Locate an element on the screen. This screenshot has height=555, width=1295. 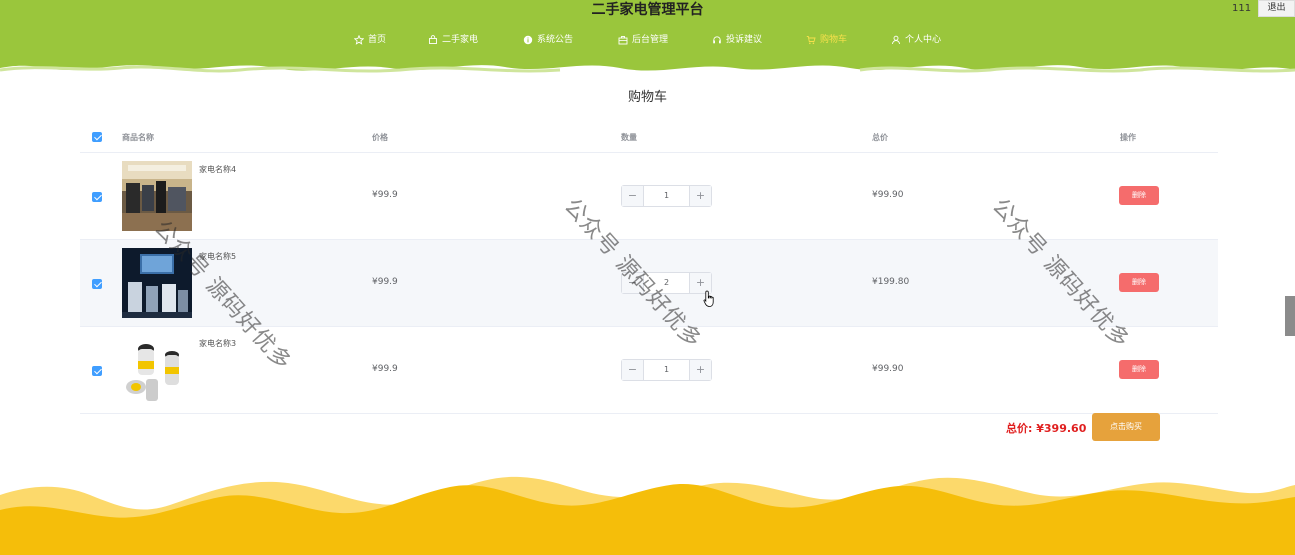
main-nav: 首页 二手家电 系统公告 后台管理 投诉建议 购物车 个人中心 is located at coordinates (647, 40).